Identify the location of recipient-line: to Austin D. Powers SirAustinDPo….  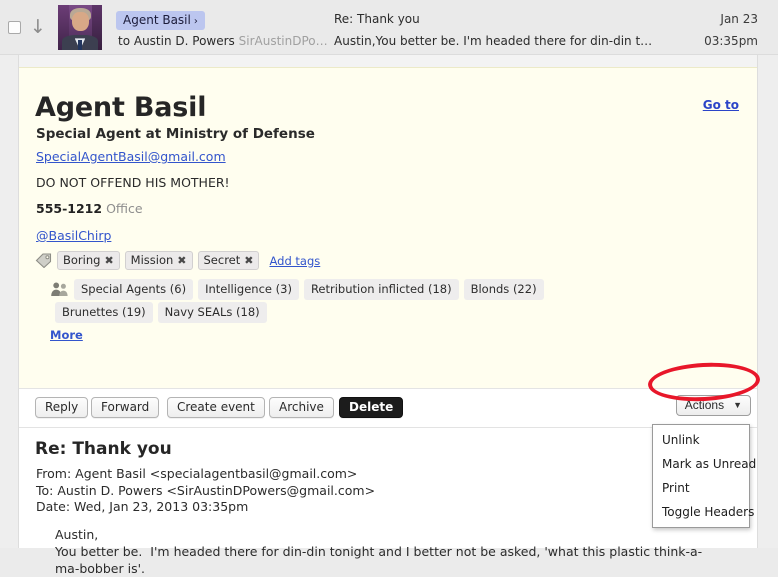
(223, 41).